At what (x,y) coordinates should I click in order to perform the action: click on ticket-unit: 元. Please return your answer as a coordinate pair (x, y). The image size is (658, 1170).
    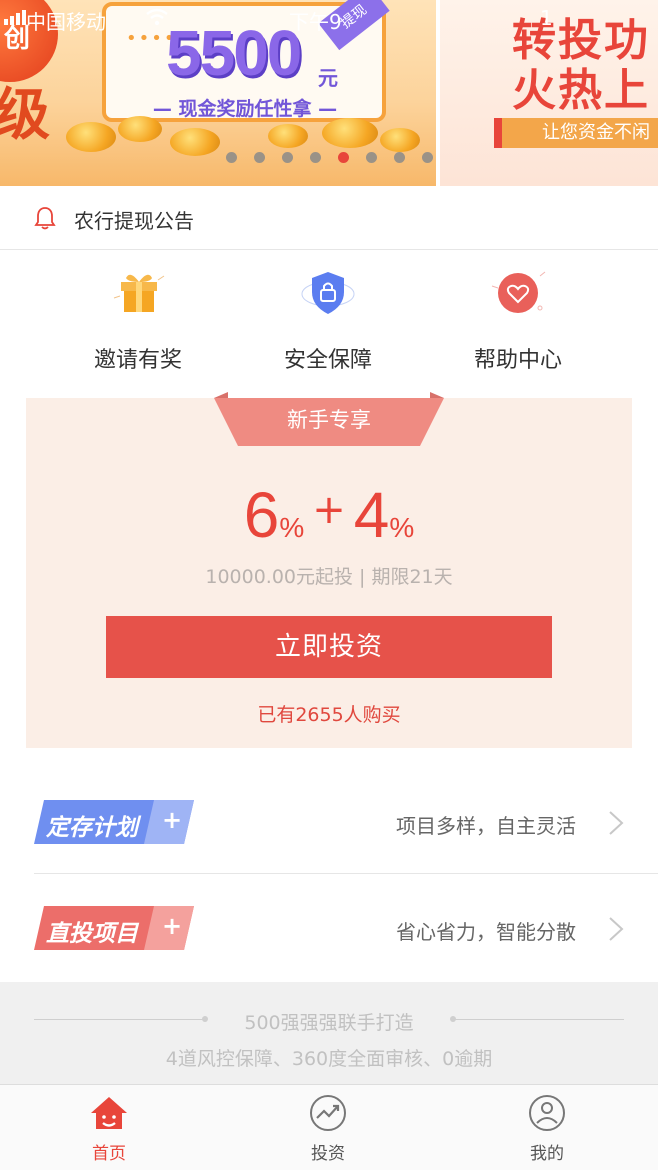
    Looking at the image, I should click on (328, 78).